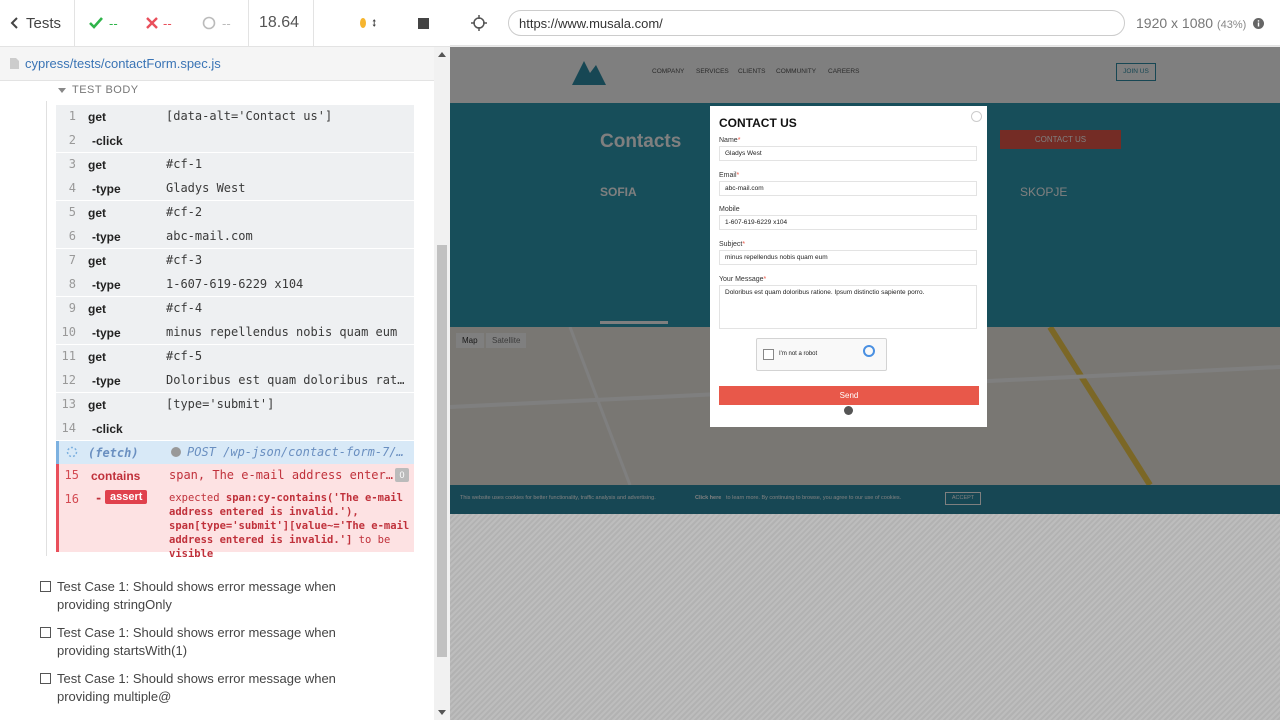  Describe the element at coordinates (363, 23) in the screenshot. I see `running-indicator-icon` at that location.